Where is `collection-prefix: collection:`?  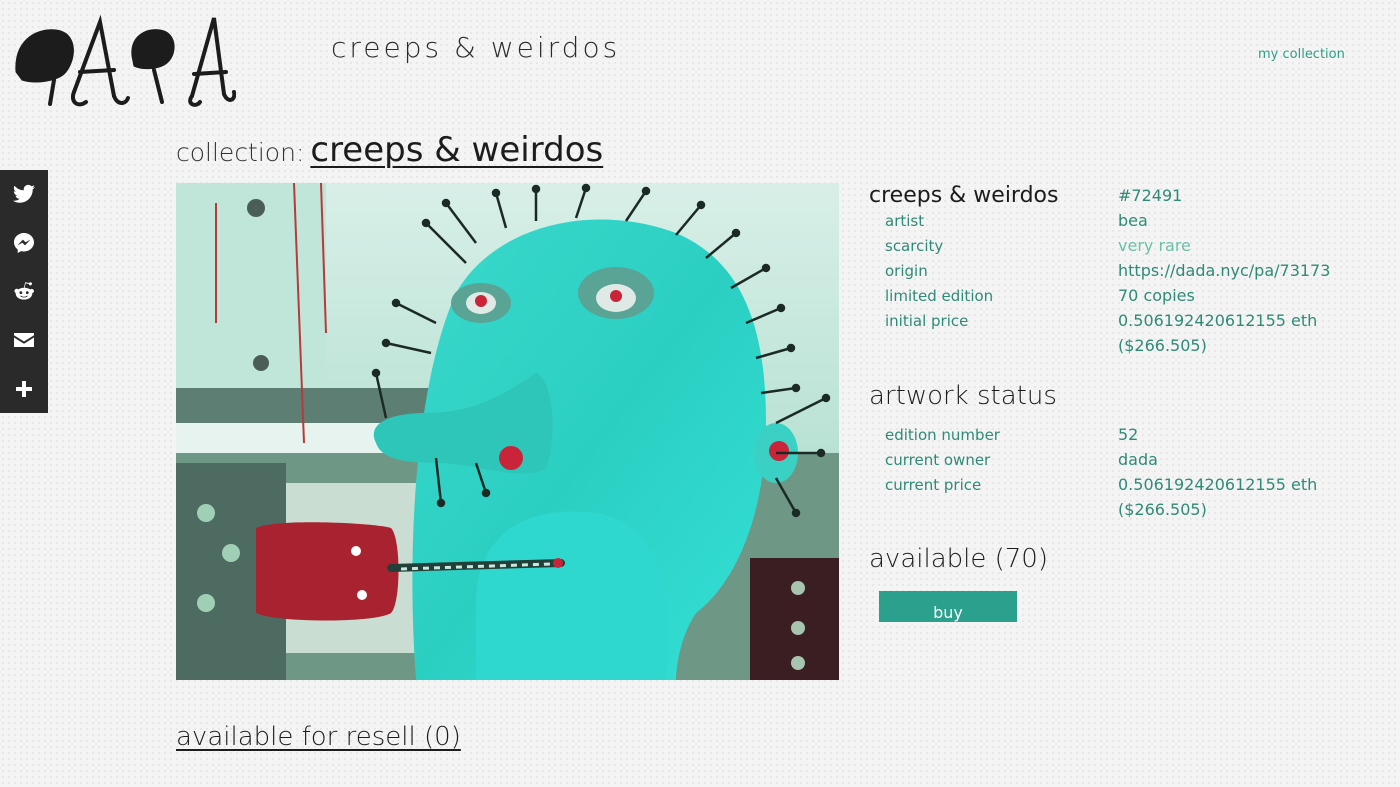 collection-prefix: collection: is located at coordinates (240, 152).